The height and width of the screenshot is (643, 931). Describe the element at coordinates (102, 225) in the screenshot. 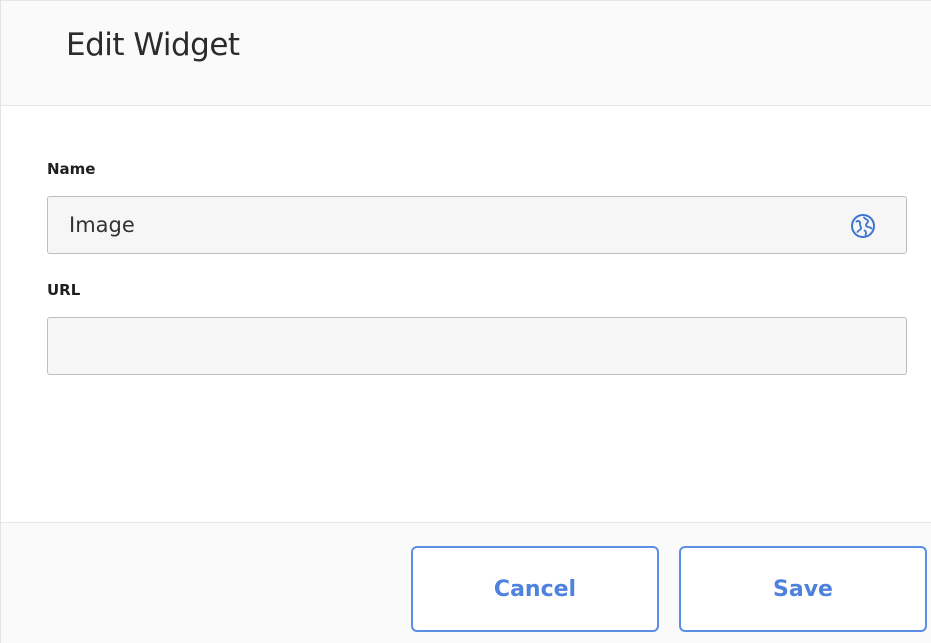

I see `name-field-value: Image` at that location.